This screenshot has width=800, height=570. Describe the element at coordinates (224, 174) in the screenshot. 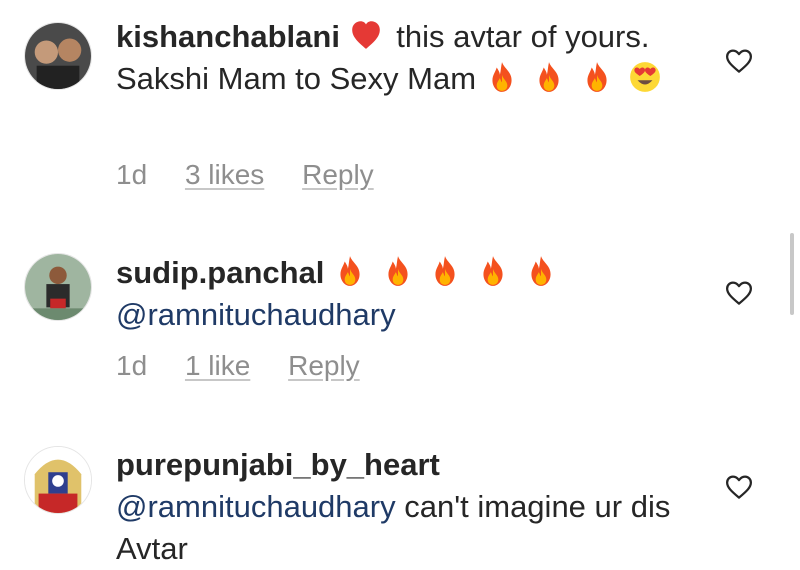

I see `likes-count-link: 3 likes` at that location.